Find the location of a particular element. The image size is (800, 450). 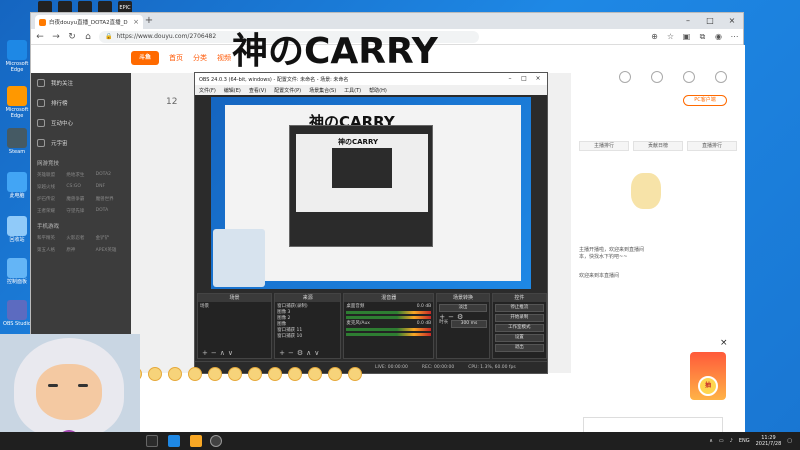

pc-client-button: PC客户端 is located at coordinates (705, 100).